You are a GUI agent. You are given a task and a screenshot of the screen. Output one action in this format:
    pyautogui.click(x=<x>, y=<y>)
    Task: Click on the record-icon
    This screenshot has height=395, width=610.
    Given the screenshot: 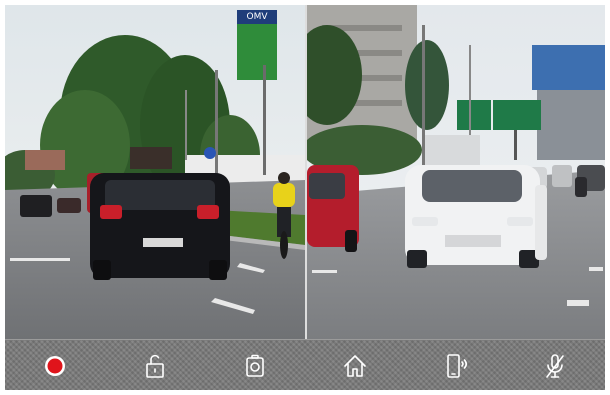 What is the action you would take?
    pyautogui.click(x=55, y=365)
    